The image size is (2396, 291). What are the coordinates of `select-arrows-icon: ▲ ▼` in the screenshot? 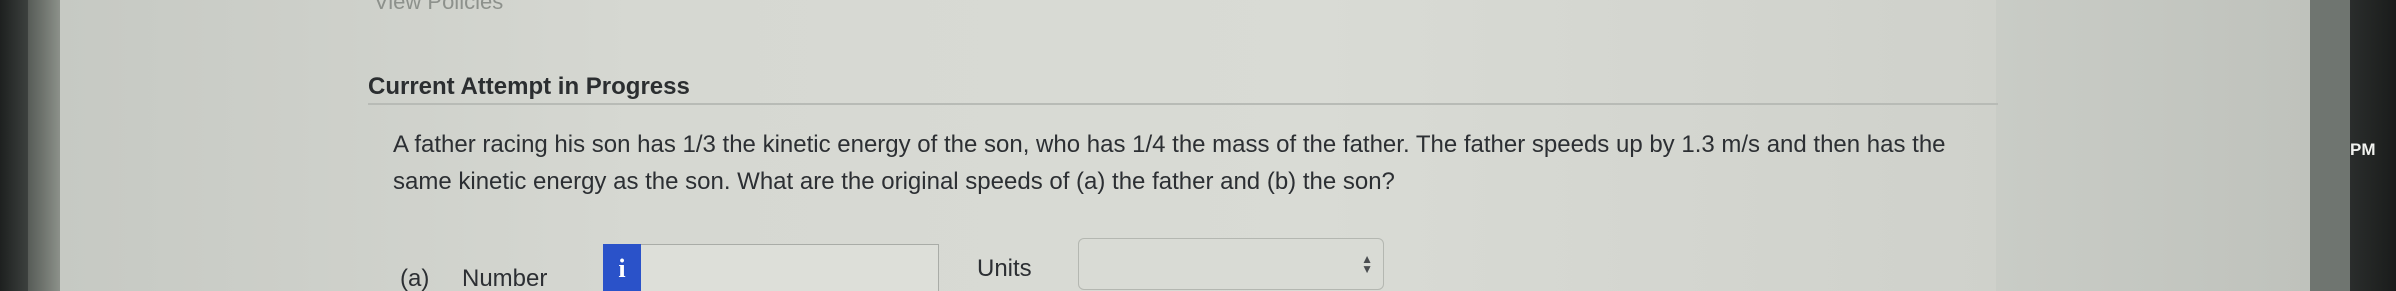 It's located at (1367, 264).